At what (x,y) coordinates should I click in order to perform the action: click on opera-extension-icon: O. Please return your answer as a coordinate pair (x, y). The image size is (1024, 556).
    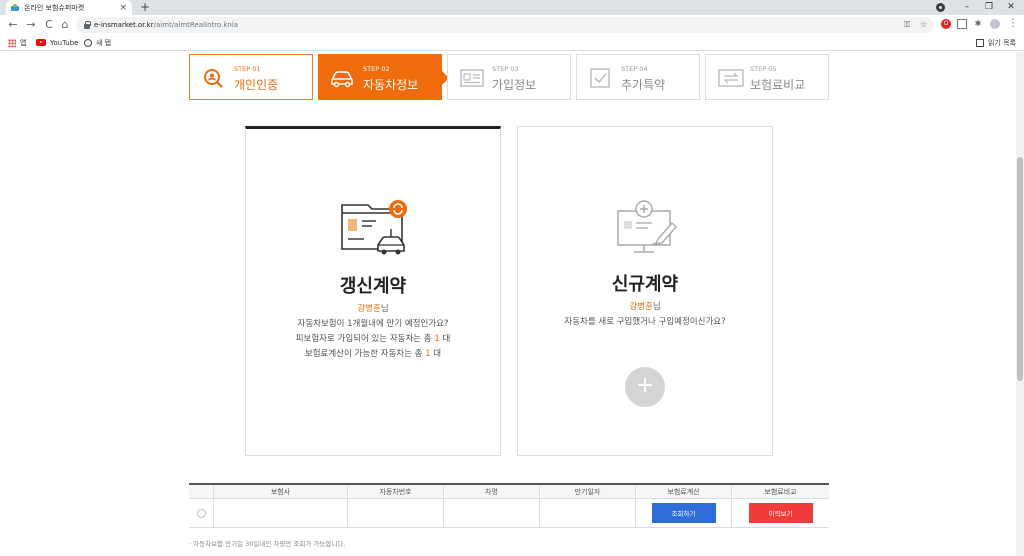
    Looking at the image, I should click on (946, 24).